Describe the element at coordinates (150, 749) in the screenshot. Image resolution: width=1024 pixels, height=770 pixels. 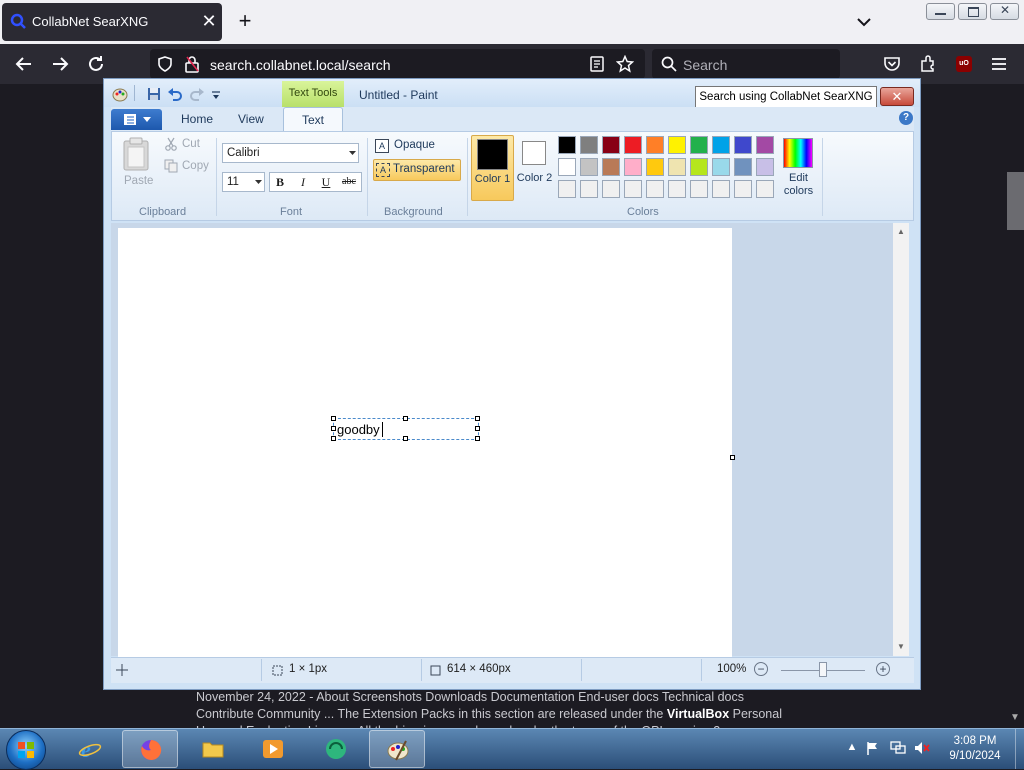
I see `taskbar-firefox` at that location.